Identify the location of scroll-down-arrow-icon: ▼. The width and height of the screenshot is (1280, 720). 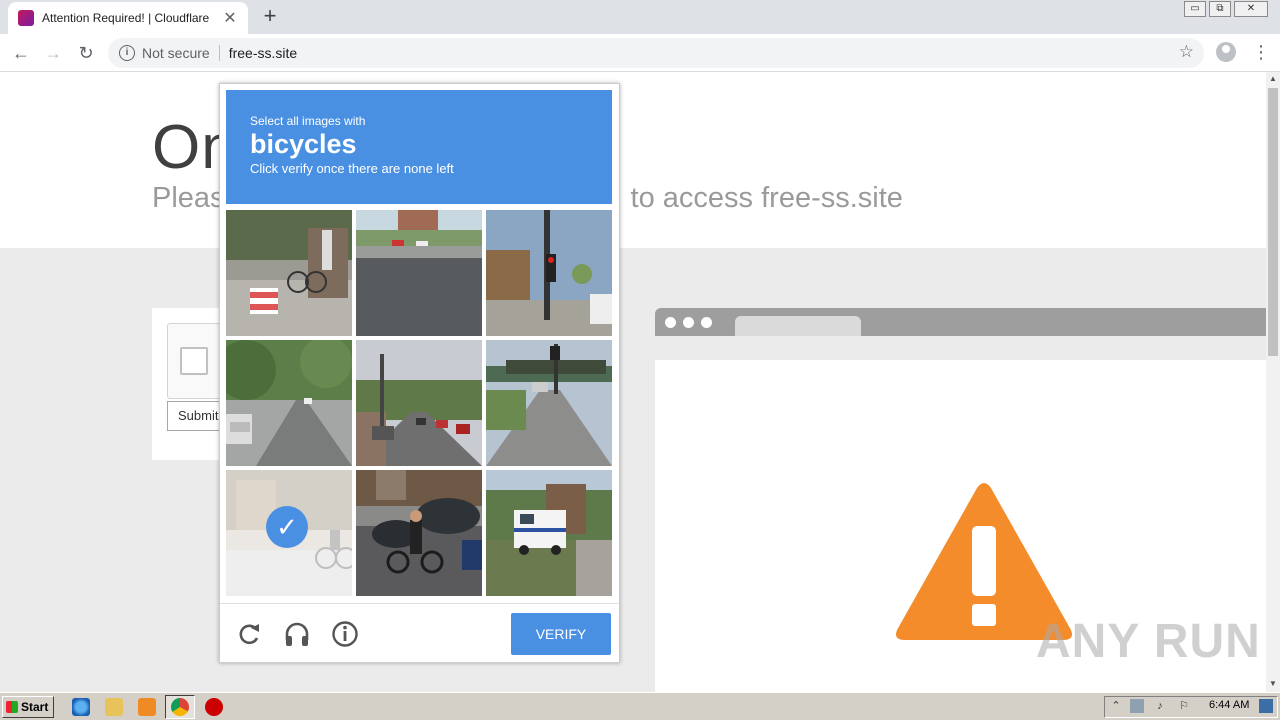
(1273, 684).